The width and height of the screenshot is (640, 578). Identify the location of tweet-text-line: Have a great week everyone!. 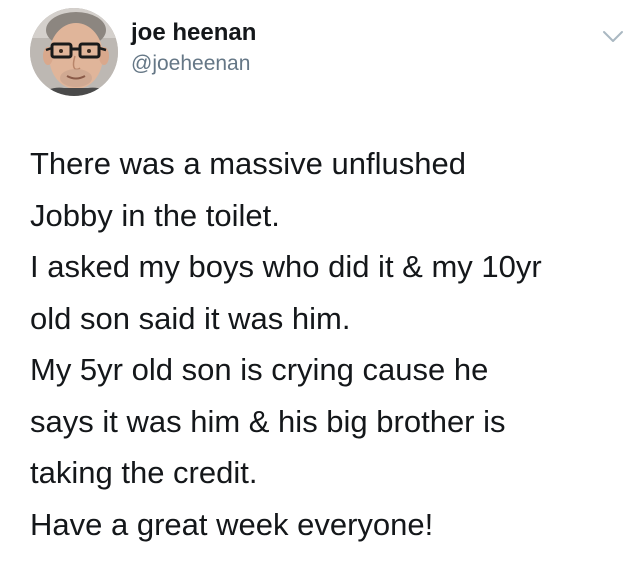
(232, 524).